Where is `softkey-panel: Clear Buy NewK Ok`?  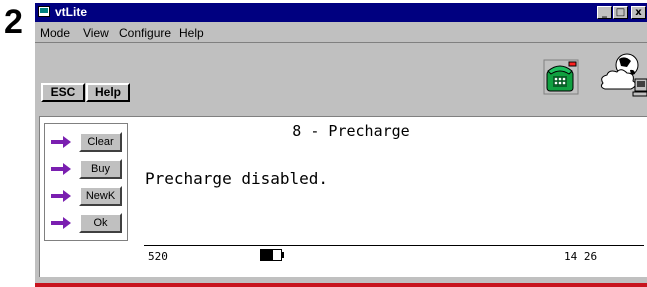
softkey-panel: Clear Buy NewK Ok is located at coordinates (86, 182).